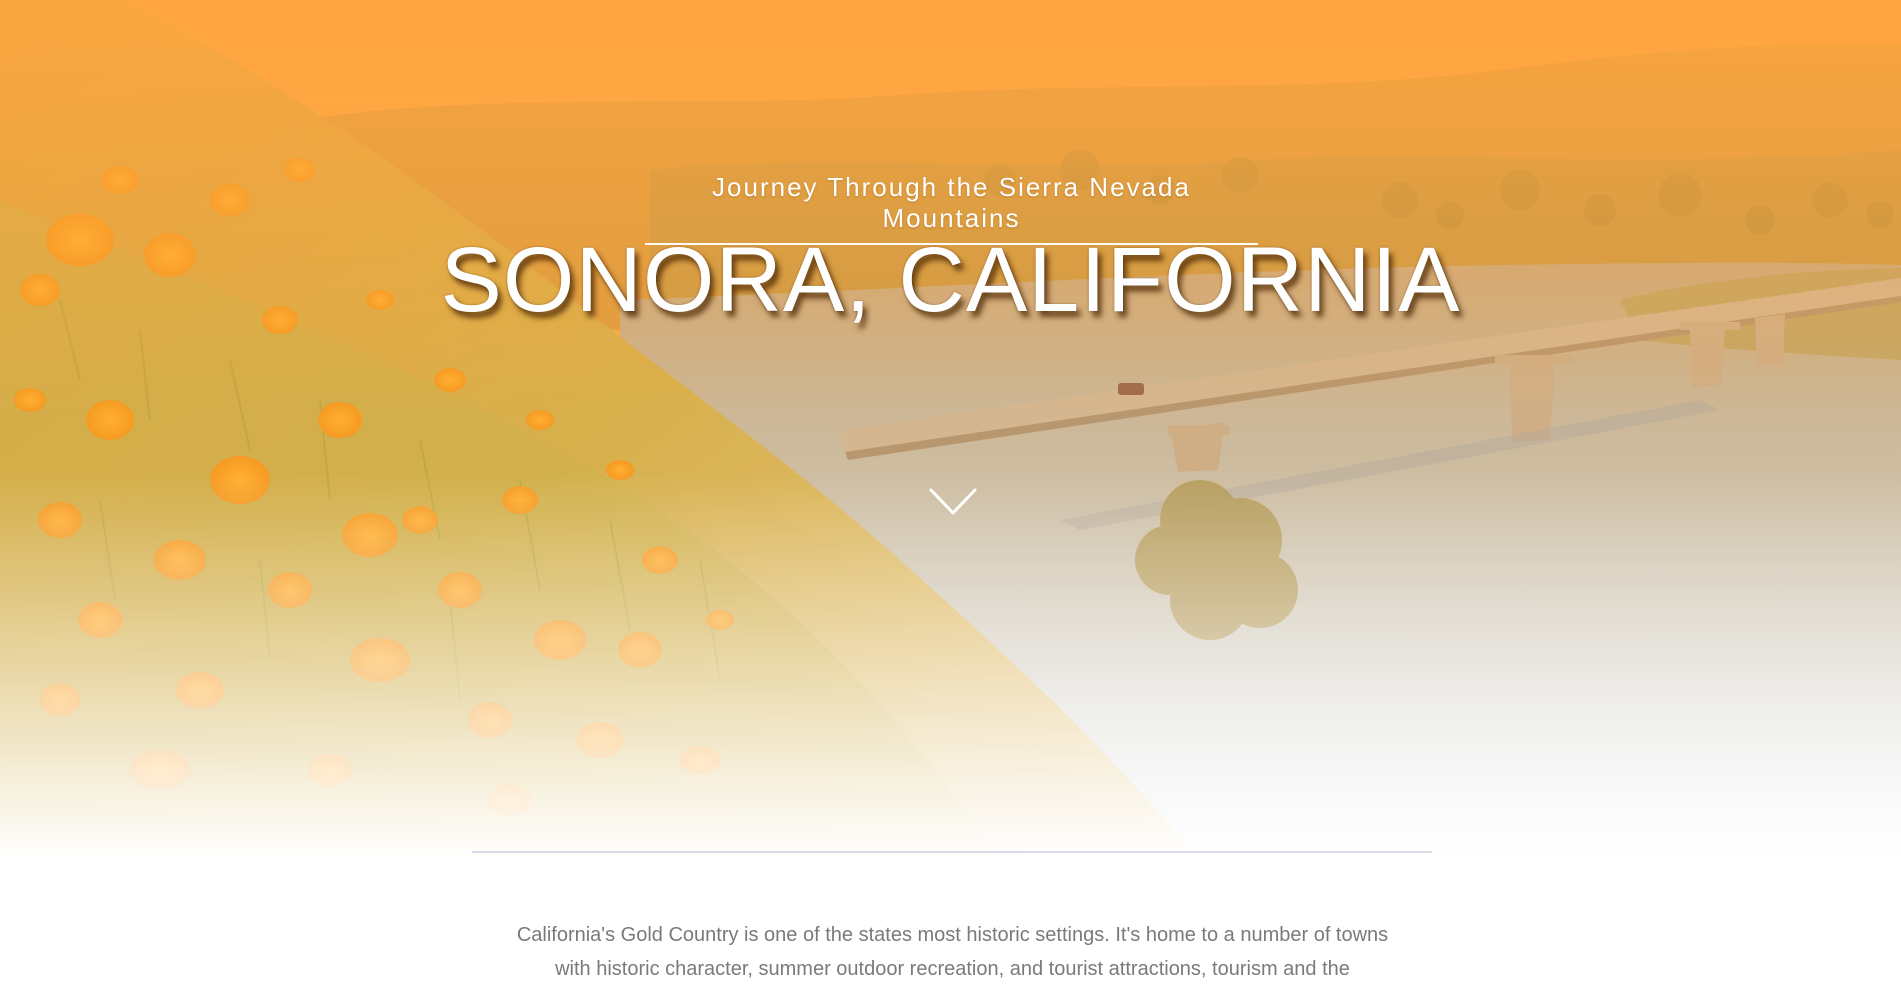 The image size is (1901, 986). I want to click on chevron-down-icon, so click(953, 502).